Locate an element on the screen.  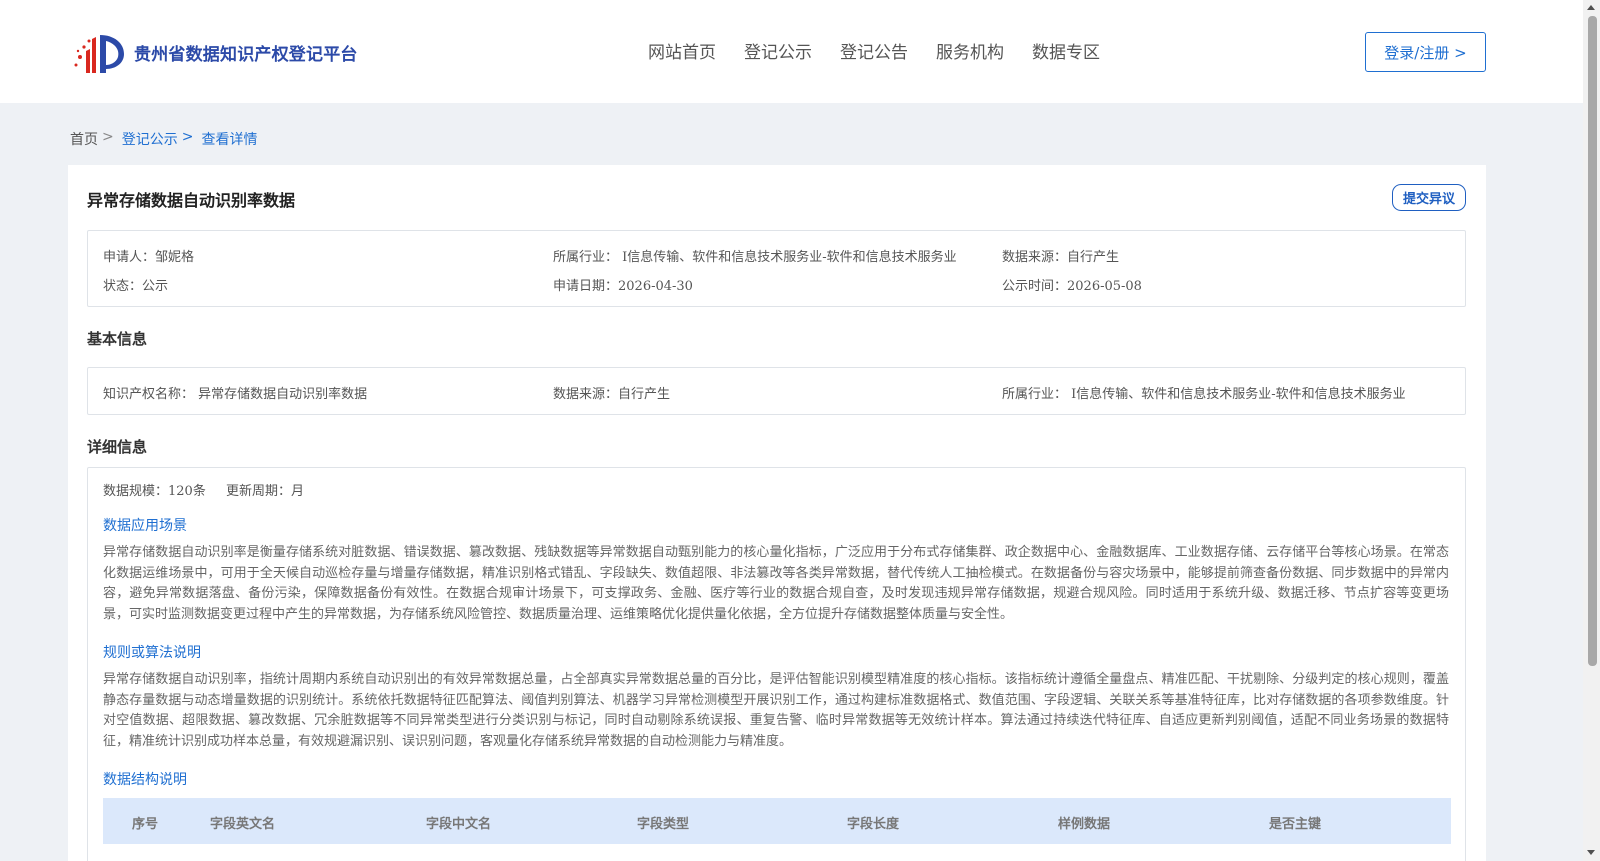
data-structure-heading: 数据结构说明 is located at coordinates (145, 780).